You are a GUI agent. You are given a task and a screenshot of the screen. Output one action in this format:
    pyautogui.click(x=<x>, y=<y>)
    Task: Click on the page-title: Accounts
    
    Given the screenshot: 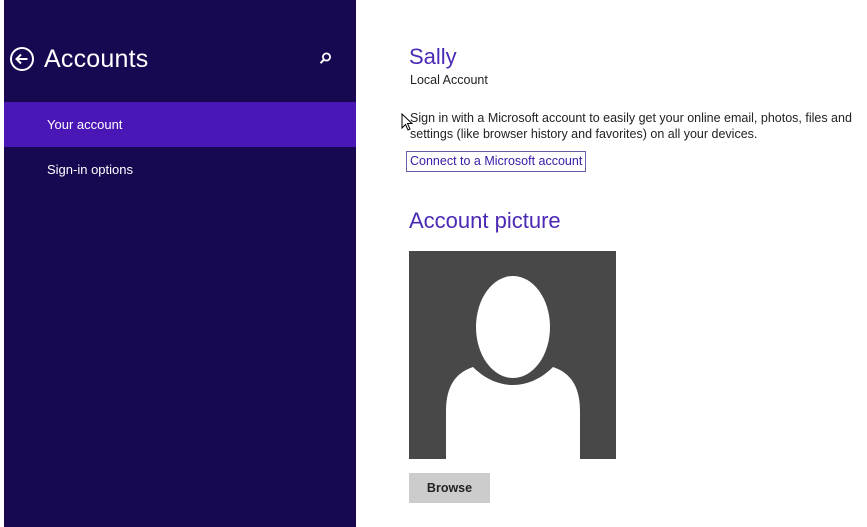 What is the action you would take?
    pyautogui.click(x=96, y=59)
    